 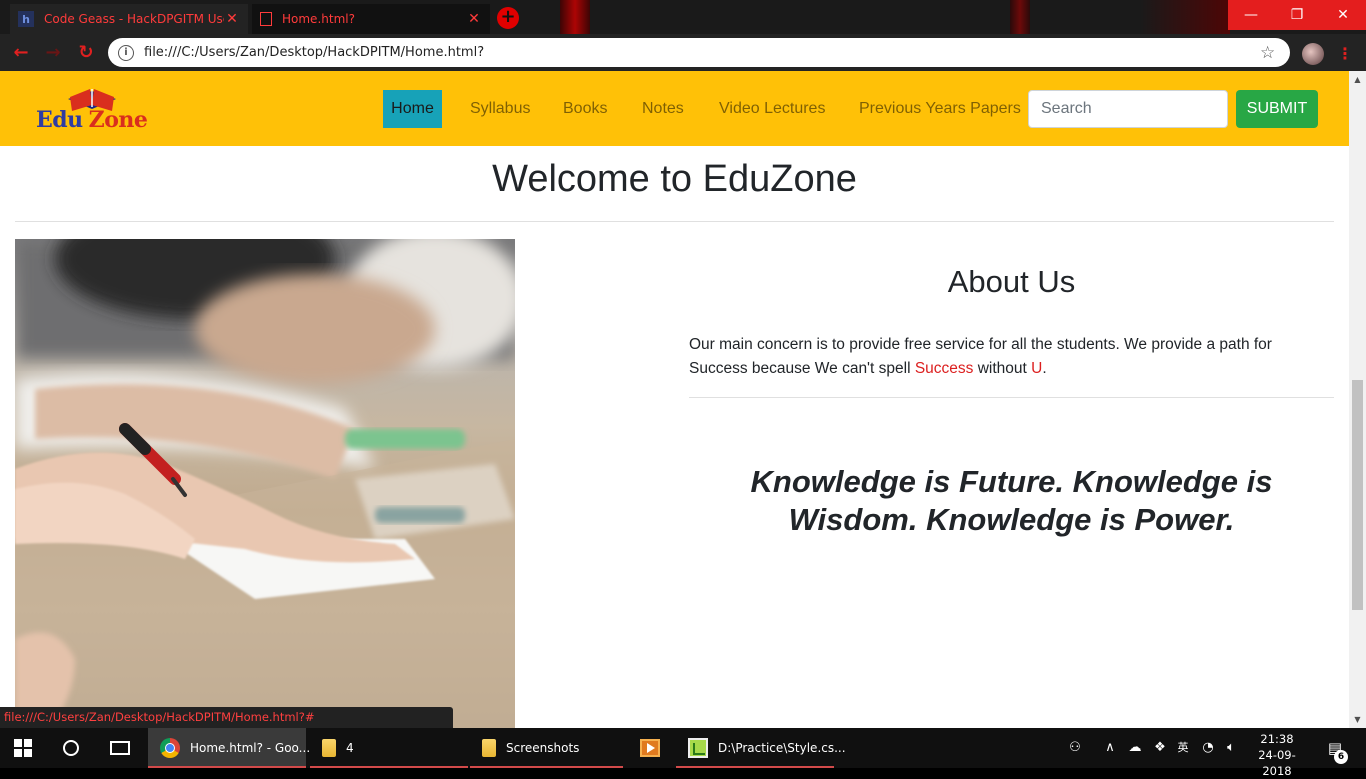 I want to click on system-clock: 21:38 24-09-2018, so click(x=1277, y=755).